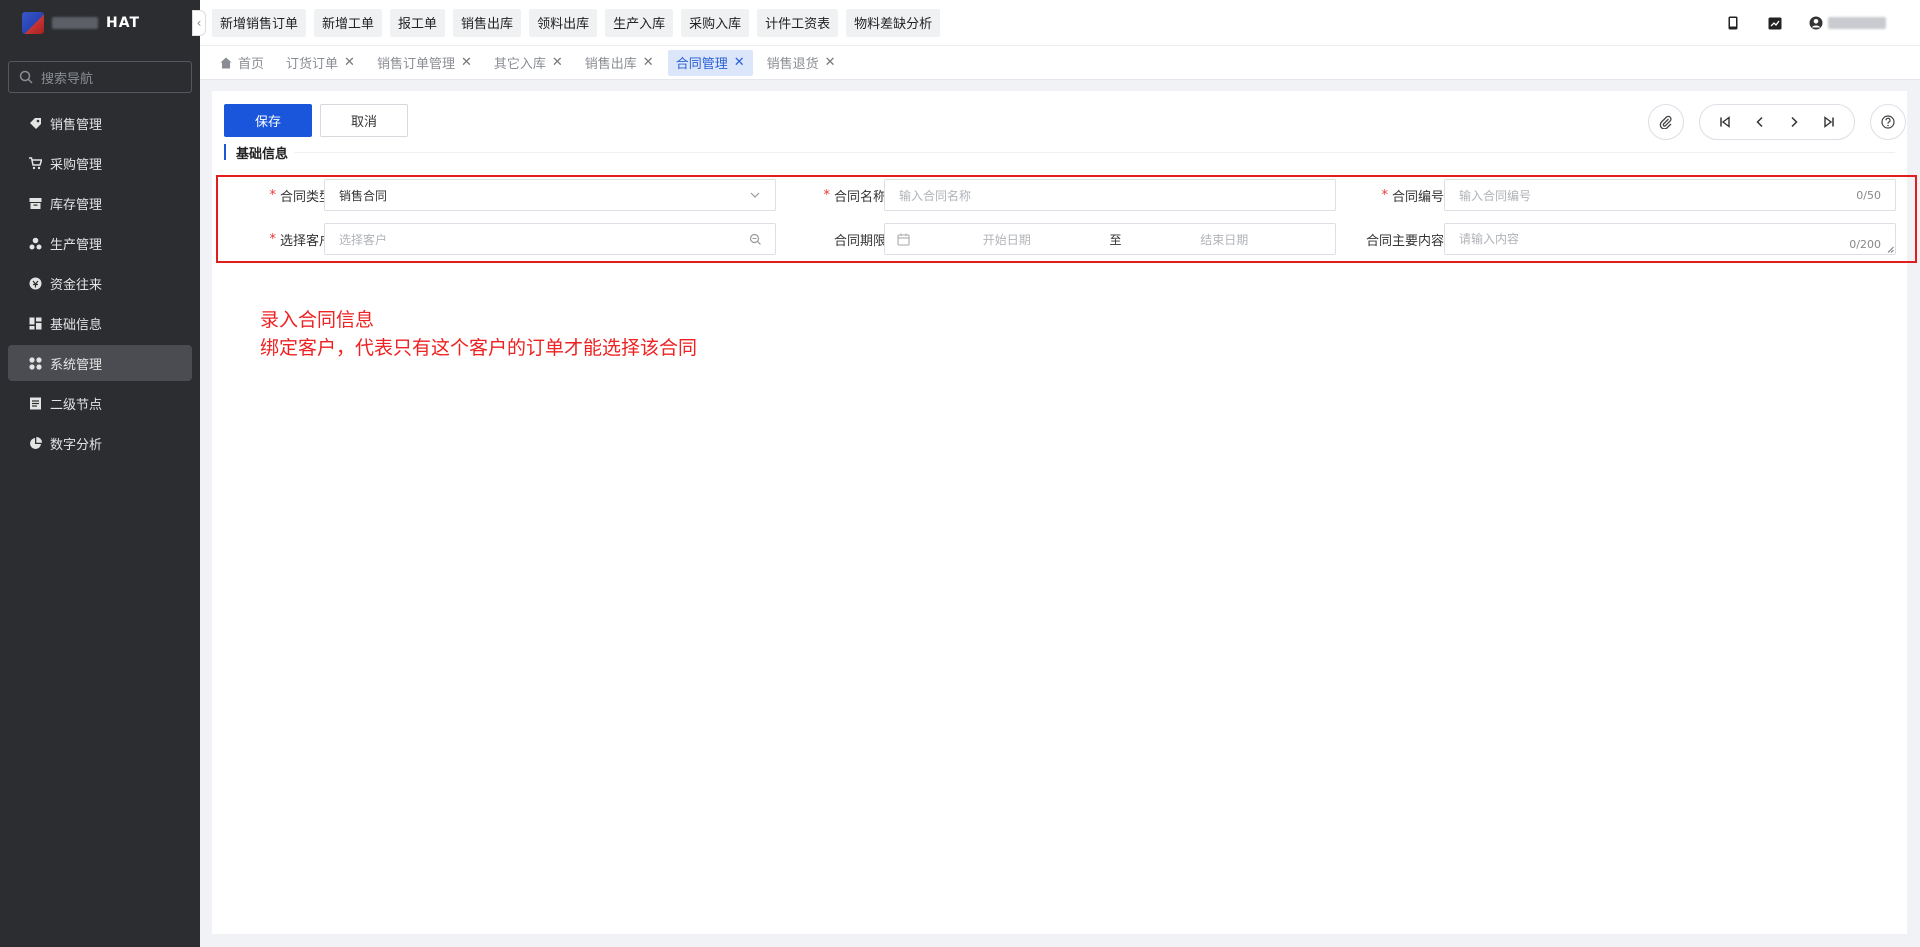  Describe the element at coordinates (1110, 195) in the screenshot. I see `contract-name-input: 输入合同名称` at that location.